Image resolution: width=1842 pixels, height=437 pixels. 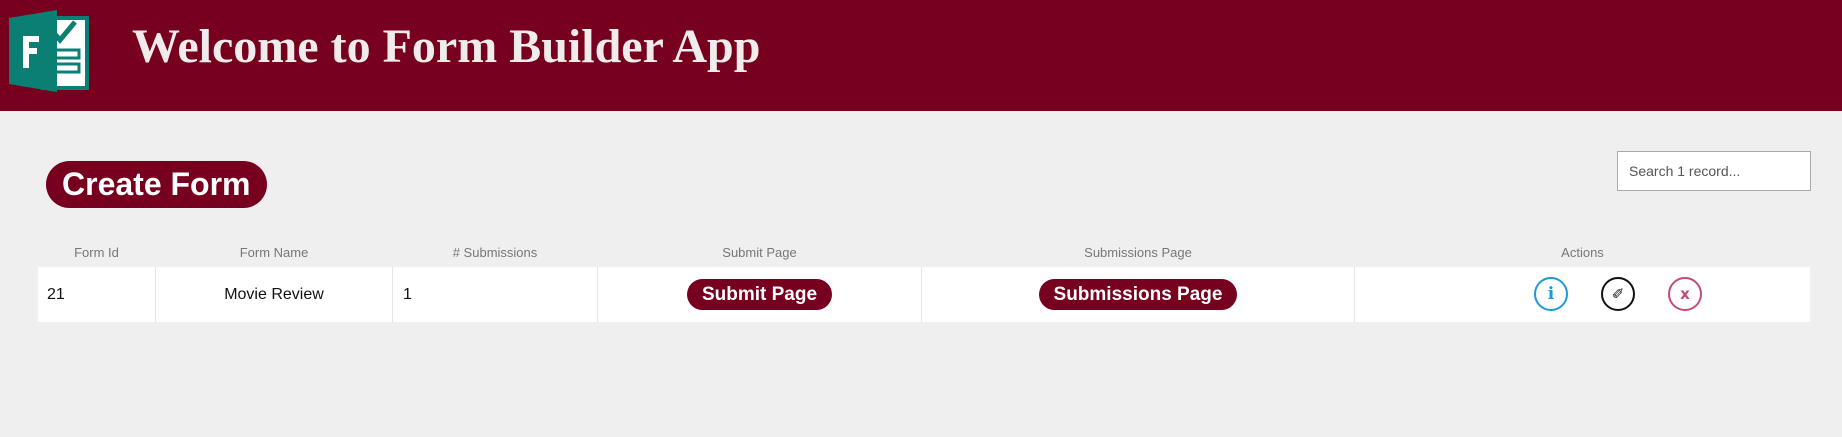 What do you see at coordinates (495, 252) in the screenshot?
I see `column-header-submissions: # Submissions` at bounding box center [495, 252].